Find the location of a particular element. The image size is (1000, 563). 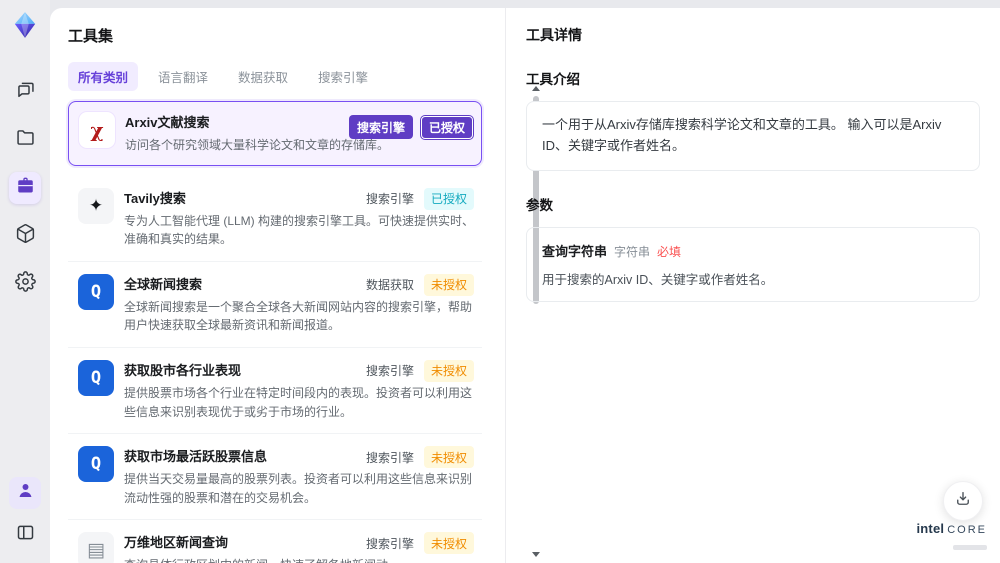

briefcase-icon is located at coordinates (25, 188).